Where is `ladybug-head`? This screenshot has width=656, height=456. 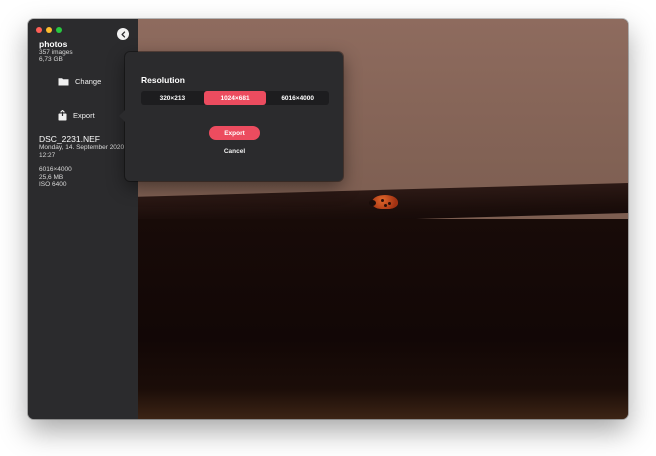 ladybug-head is located at coordinates (372, 203).